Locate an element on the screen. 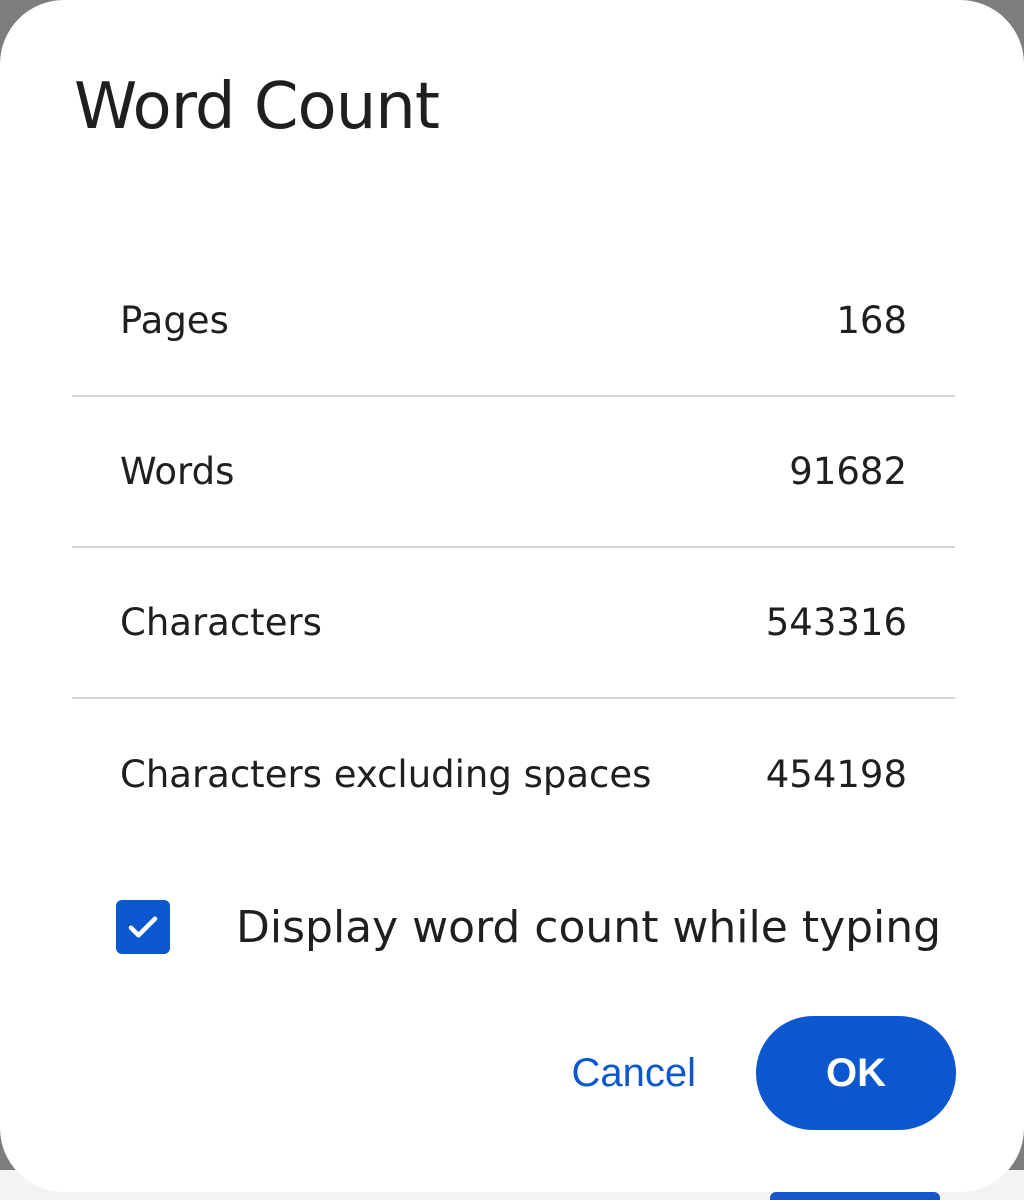 This screenshot has height=1200, width=1024. checkmark-icon is located at coordinates (143, 927).